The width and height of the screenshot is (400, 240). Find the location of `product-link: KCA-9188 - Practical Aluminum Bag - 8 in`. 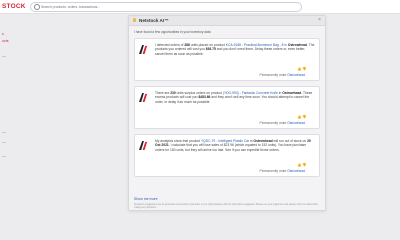

product-link: KCA-9188 - Practical Aluminum Bag - 8 in is located at coordinates (256, 45).